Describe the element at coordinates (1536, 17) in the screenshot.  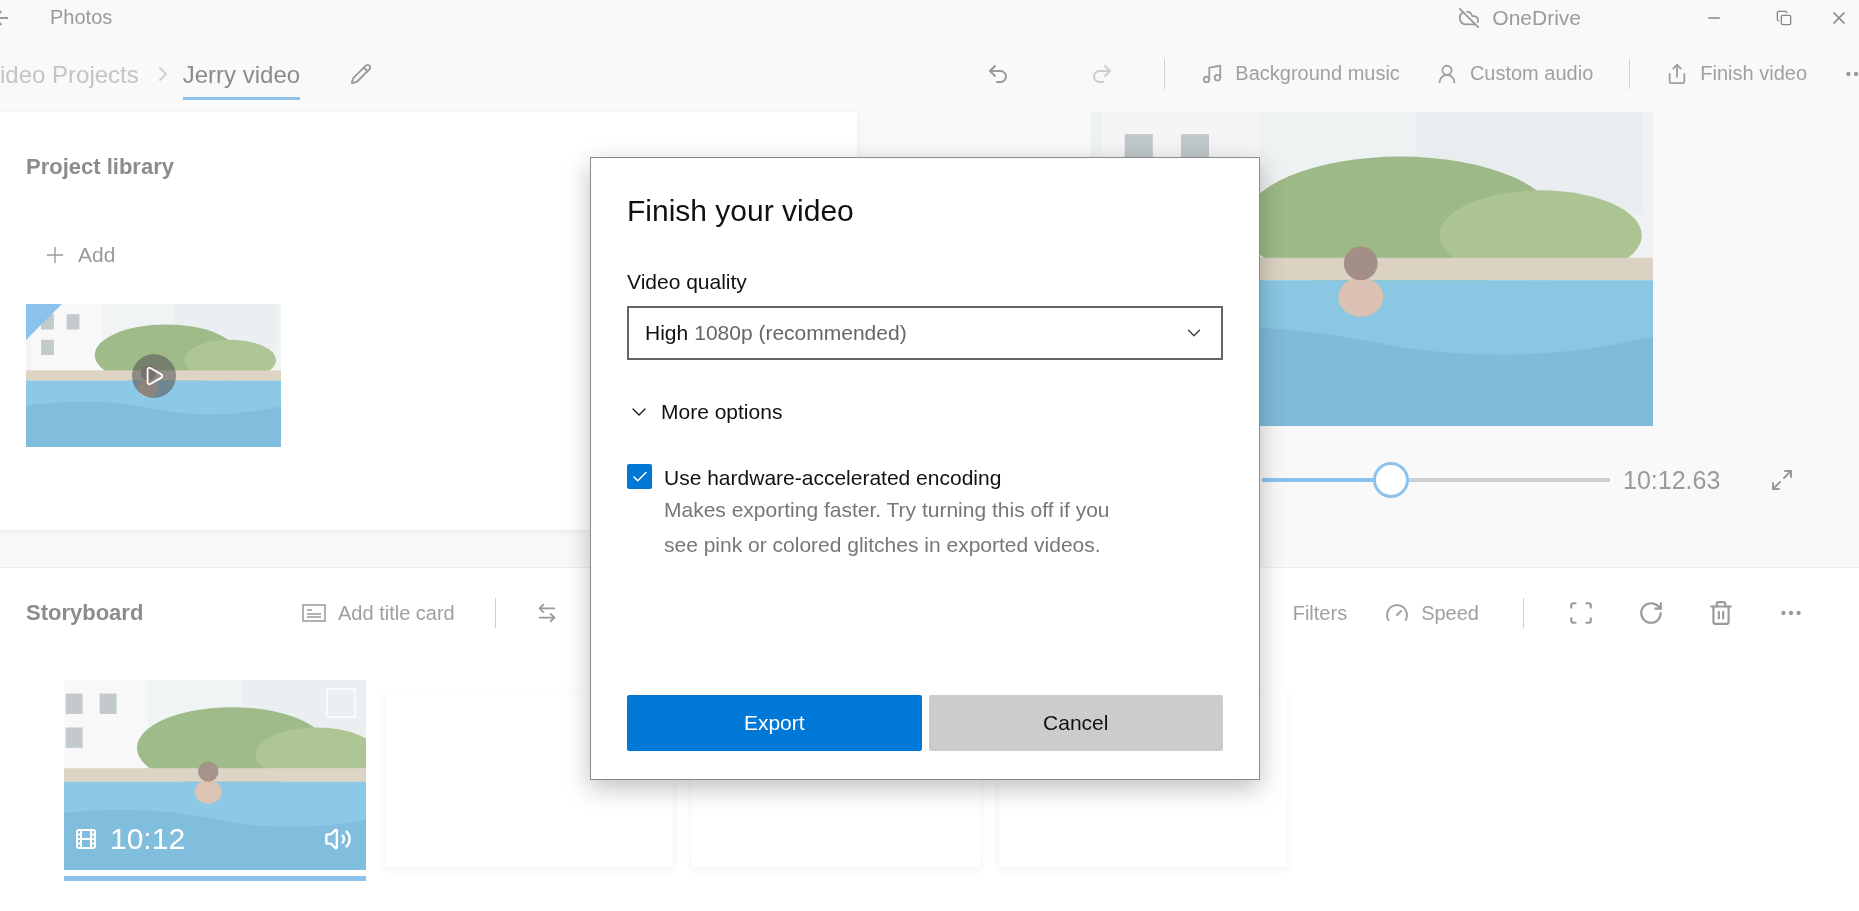
I see `onedrive-label: OneDrive` at that location.